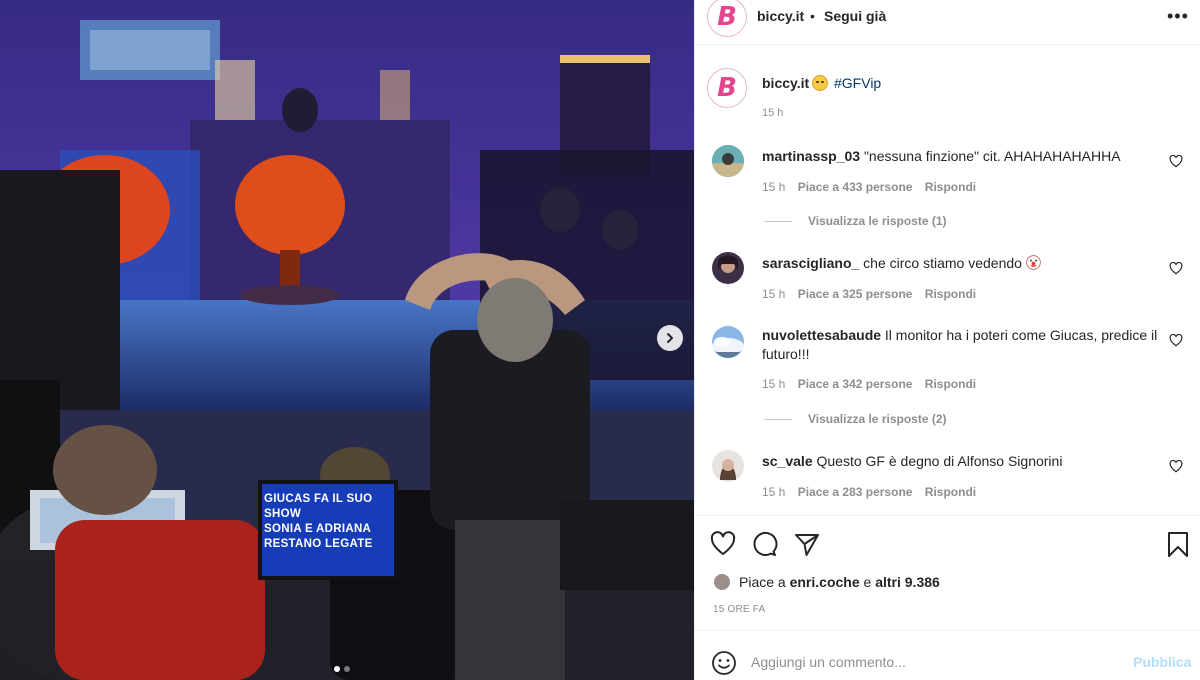 The width and height of the screenshot is (1200, 680). What do you see at coordinates (947, 630) in the screenshot?
I see `composer-divider` at bounding box center [947, 630].